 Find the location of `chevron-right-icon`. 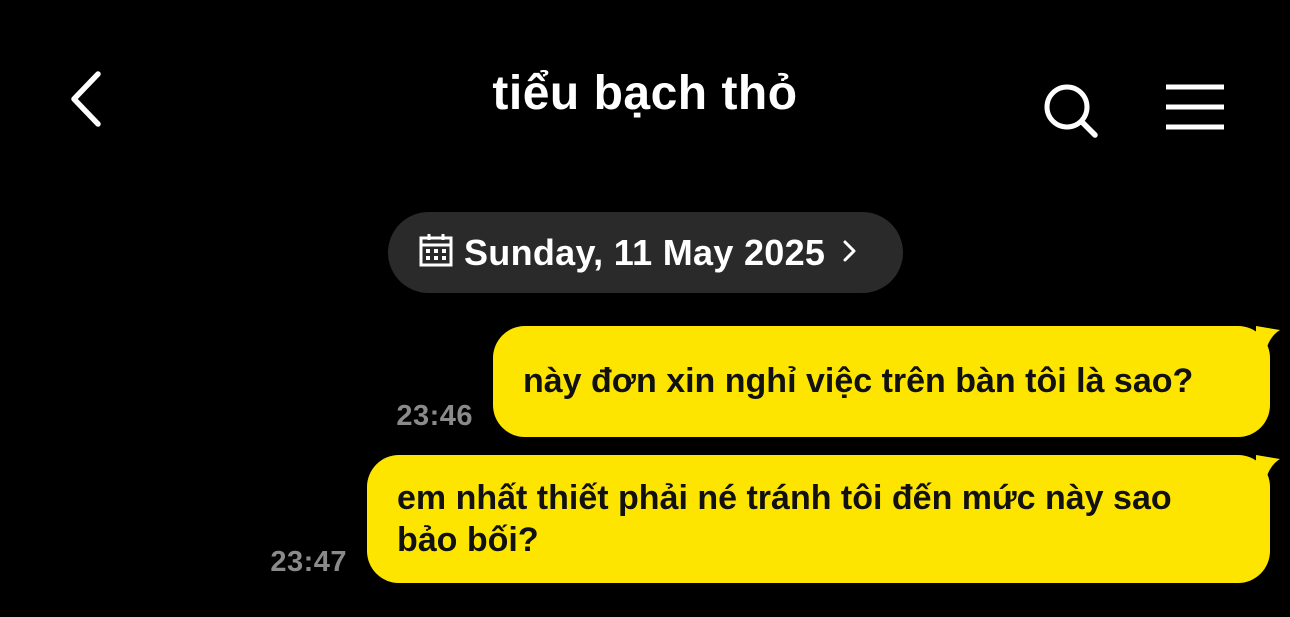

chevron-right-icon is located at coordinates (849, 250).